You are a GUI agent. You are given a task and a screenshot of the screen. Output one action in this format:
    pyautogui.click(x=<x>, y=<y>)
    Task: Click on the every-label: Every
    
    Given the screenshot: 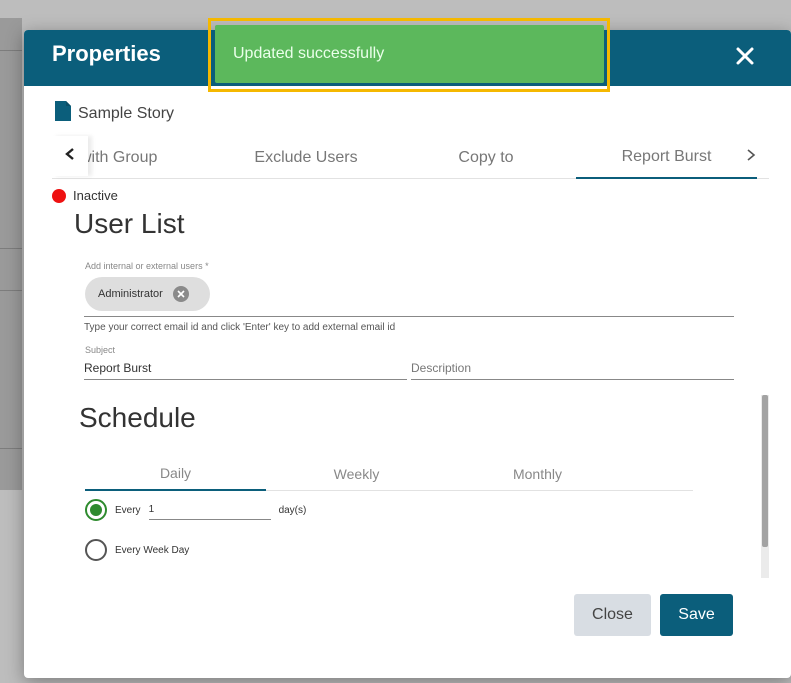 What is the action you would take?
    pyautogui.click(x=128, y=510)
    